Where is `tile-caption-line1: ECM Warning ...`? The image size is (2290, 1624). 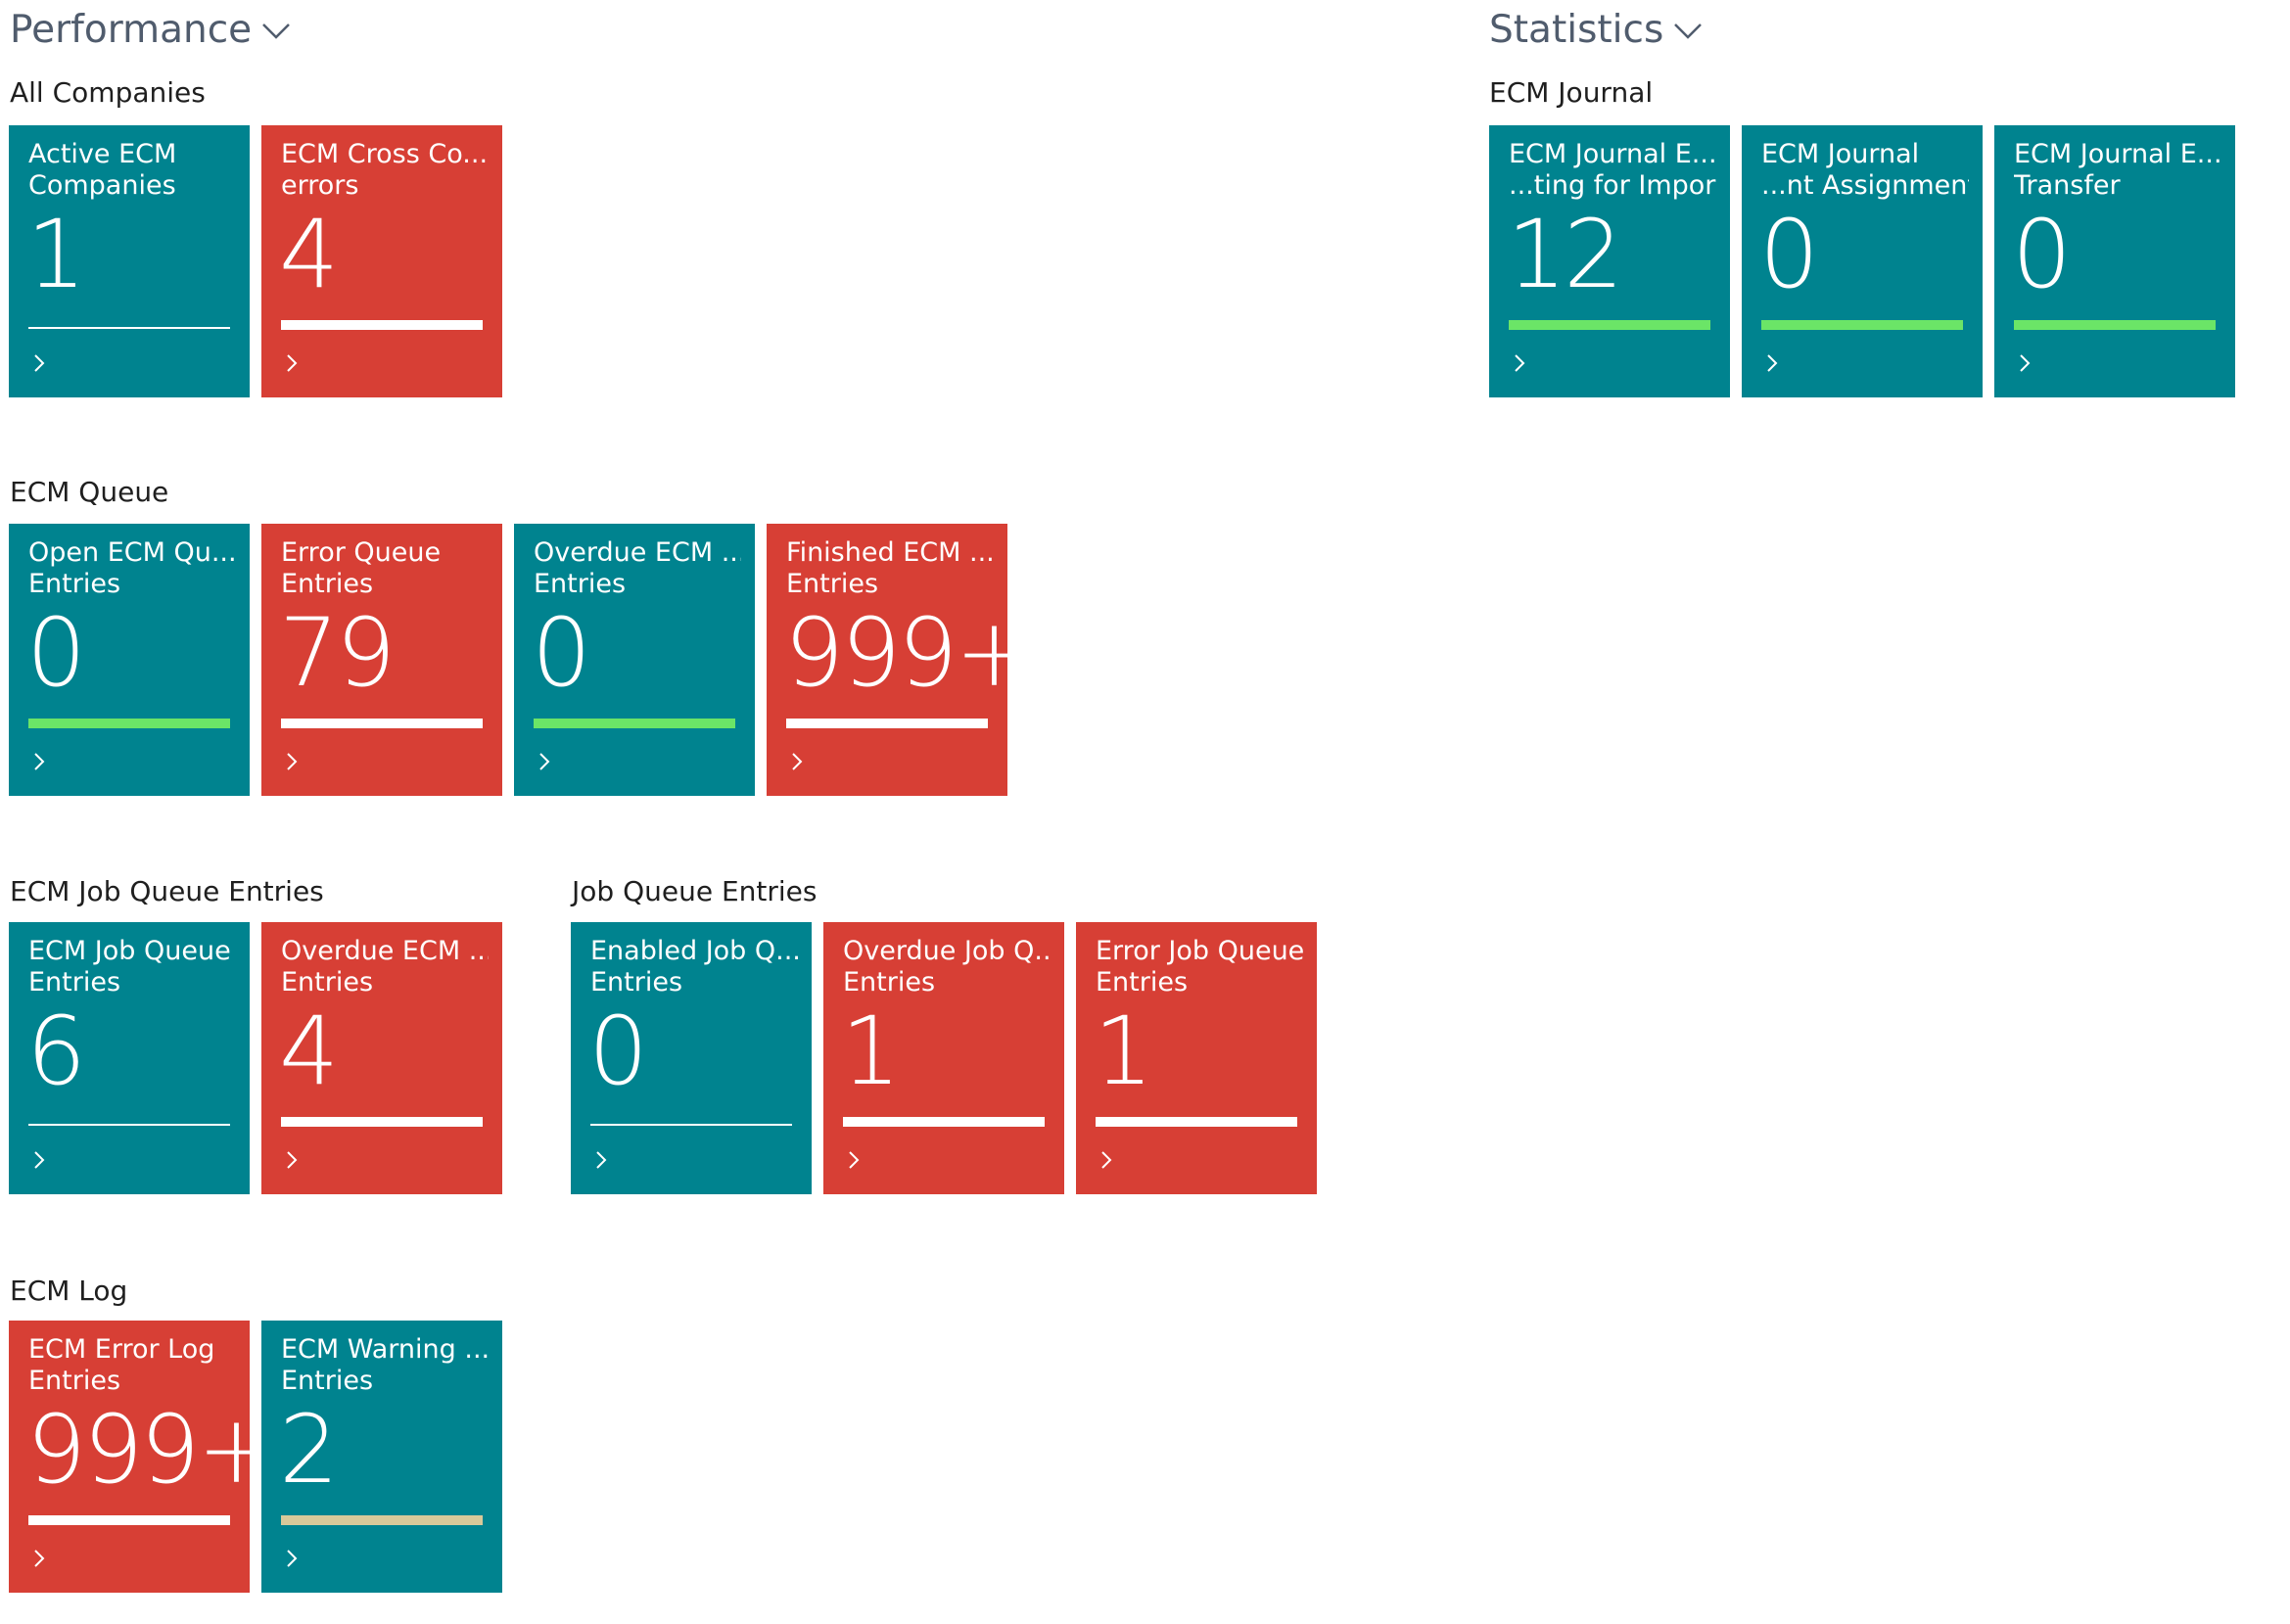 tile-caption-line1: ECM Warning ... is located at coordinates (385, 1349).